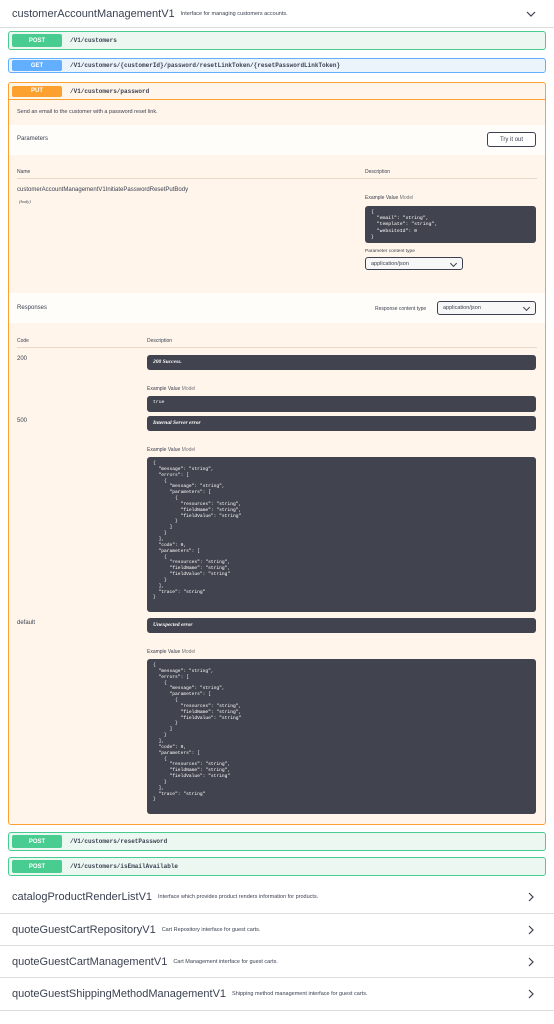 The width and height of the screenshot is (554, 1024). Describe the element at coordinates (486, 308) in the screenshot. I see `response-content-type-select: application/json` at that location.